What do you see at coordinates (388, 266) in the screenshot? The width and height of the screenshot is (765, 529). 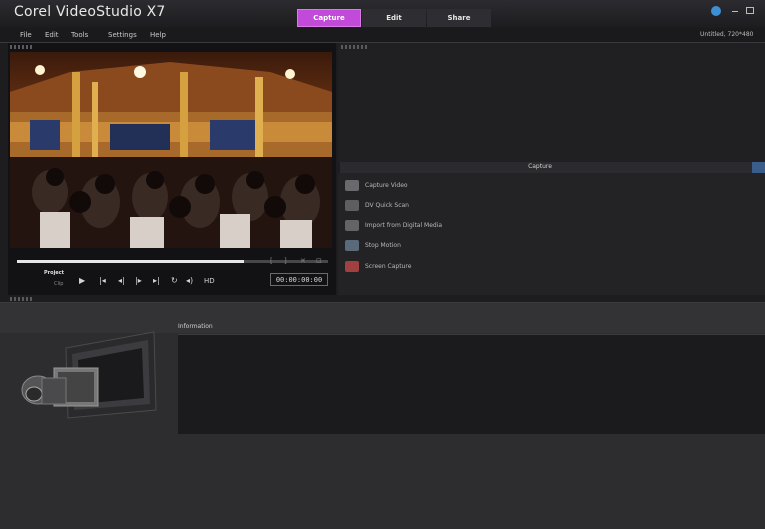 I see `screen-capture-label: Screen Capture` at bounding box center [388, 266].